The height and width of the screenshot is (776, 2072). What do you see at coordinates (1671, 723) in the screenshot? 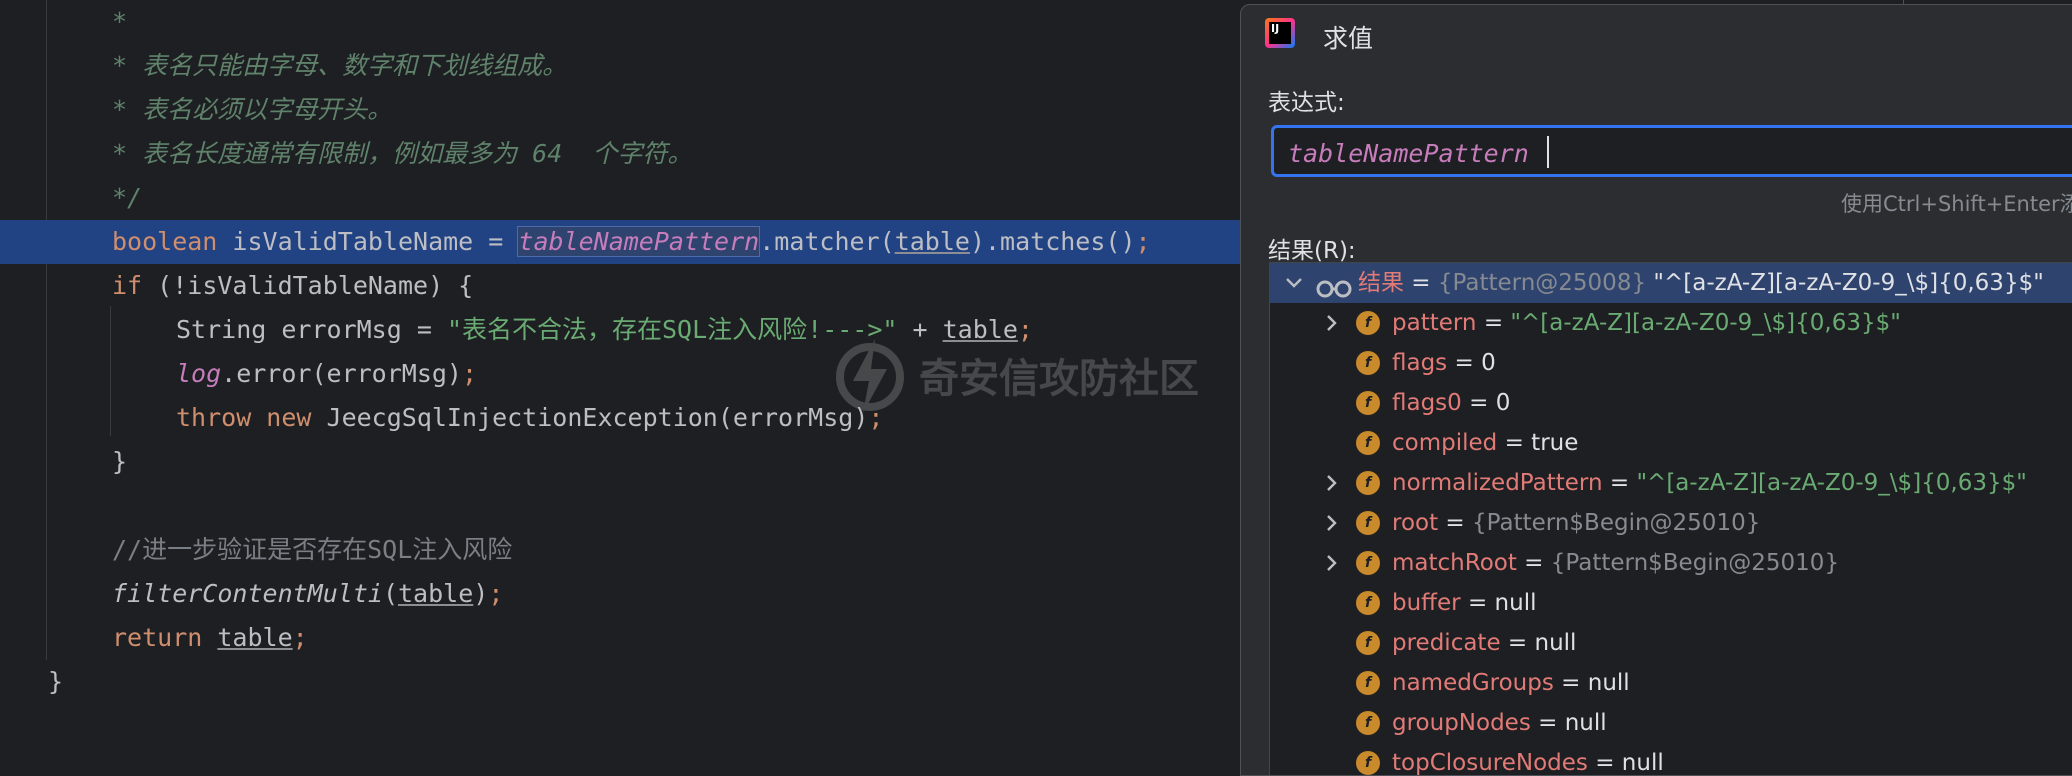
I see `field-row: f groupNodes = null` at bounding box center [1671, 723].